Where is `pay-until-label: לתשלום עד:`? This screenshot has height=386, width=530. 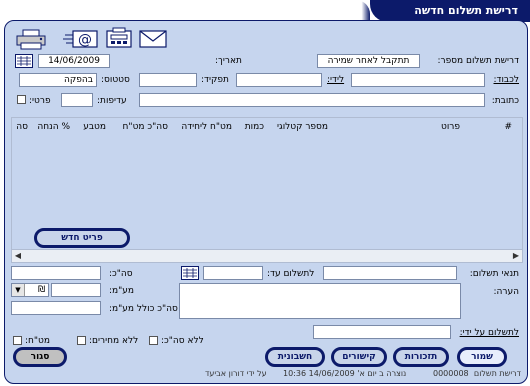
pay-until-label: לתשלום עד: is located at coordinates (291, 274).